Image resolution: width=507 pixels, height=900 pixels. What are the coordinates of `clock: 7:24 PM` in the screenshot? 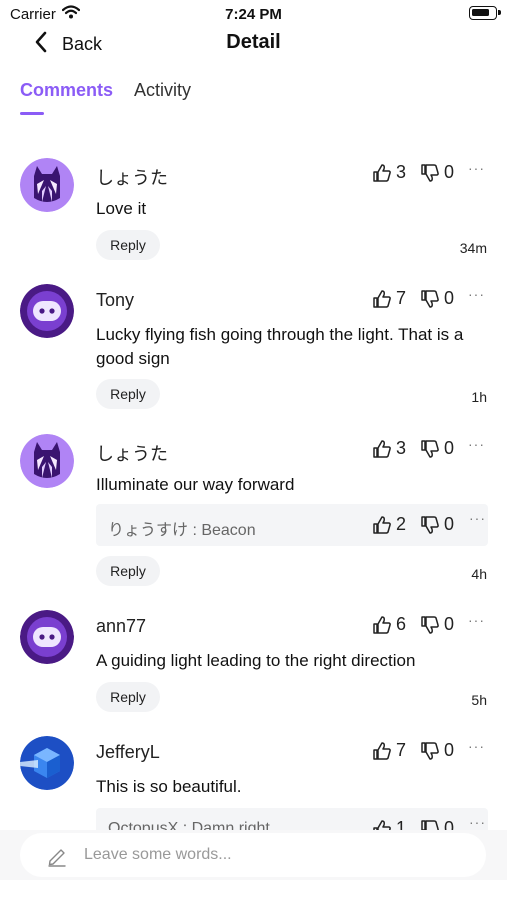 It's located at (253, 14).